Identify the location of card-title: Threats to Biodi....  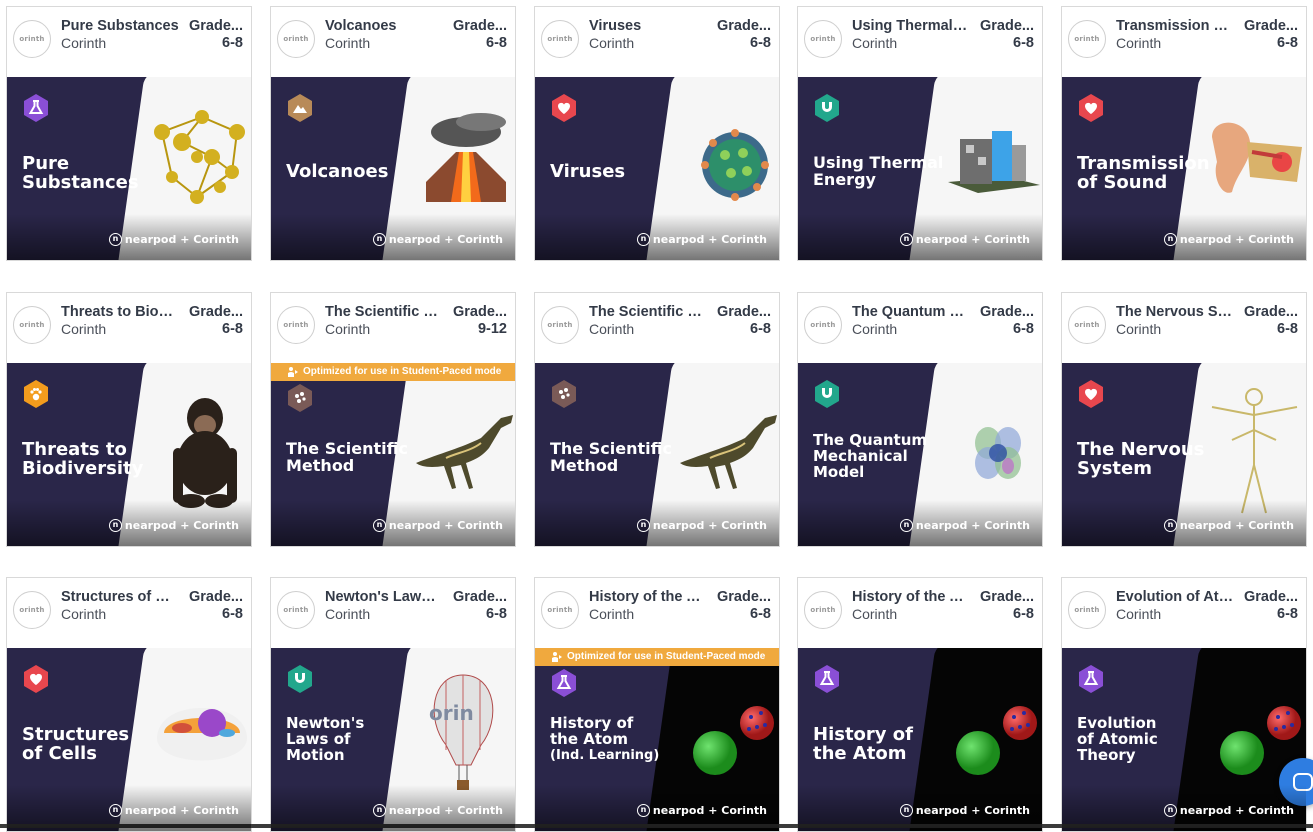
(120, 312).